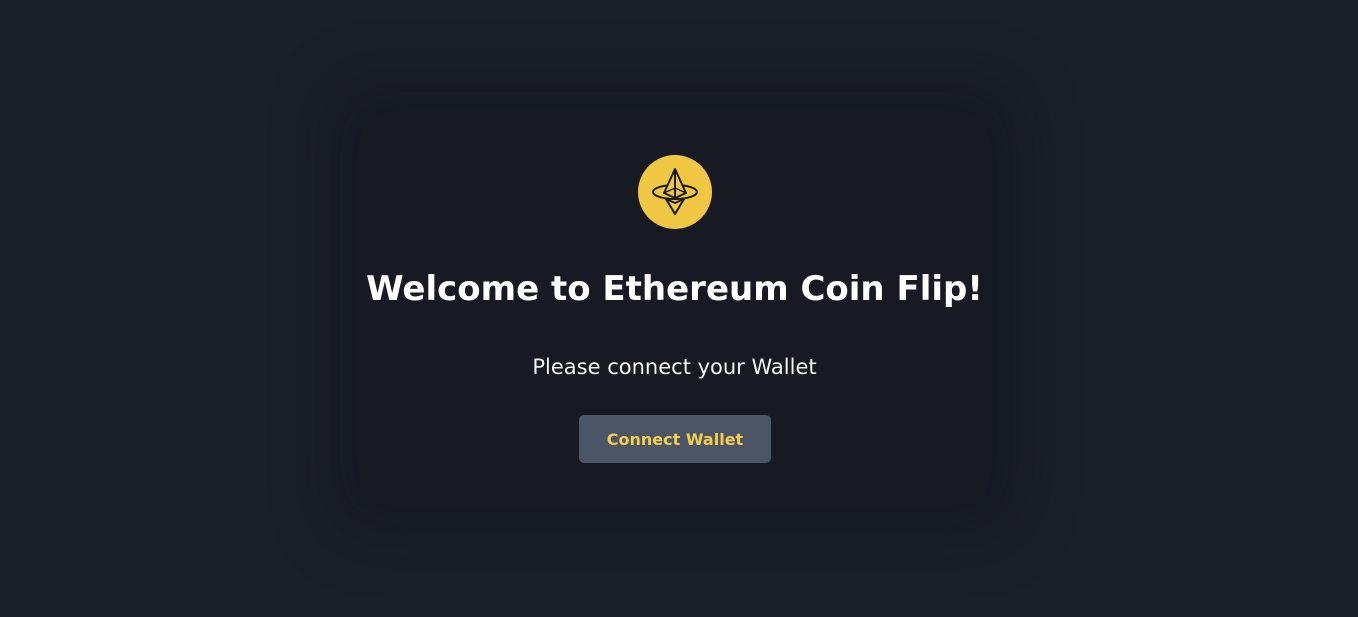 The height and width of the screenshot is (617, 1358). What do you see at coordinates (674, 289) in the screenshot?
I see `page-title: Welcome to Ethereum Coin Flip!` at bounding box center [674, 289].